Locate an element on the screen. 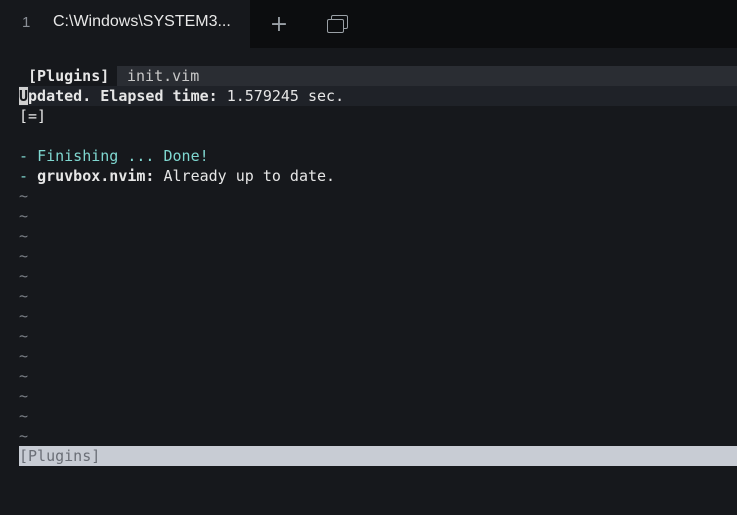 Image resolution: width=737 pixels, height=515 pixels. switch-window-button is located at coordinates (337, 24).